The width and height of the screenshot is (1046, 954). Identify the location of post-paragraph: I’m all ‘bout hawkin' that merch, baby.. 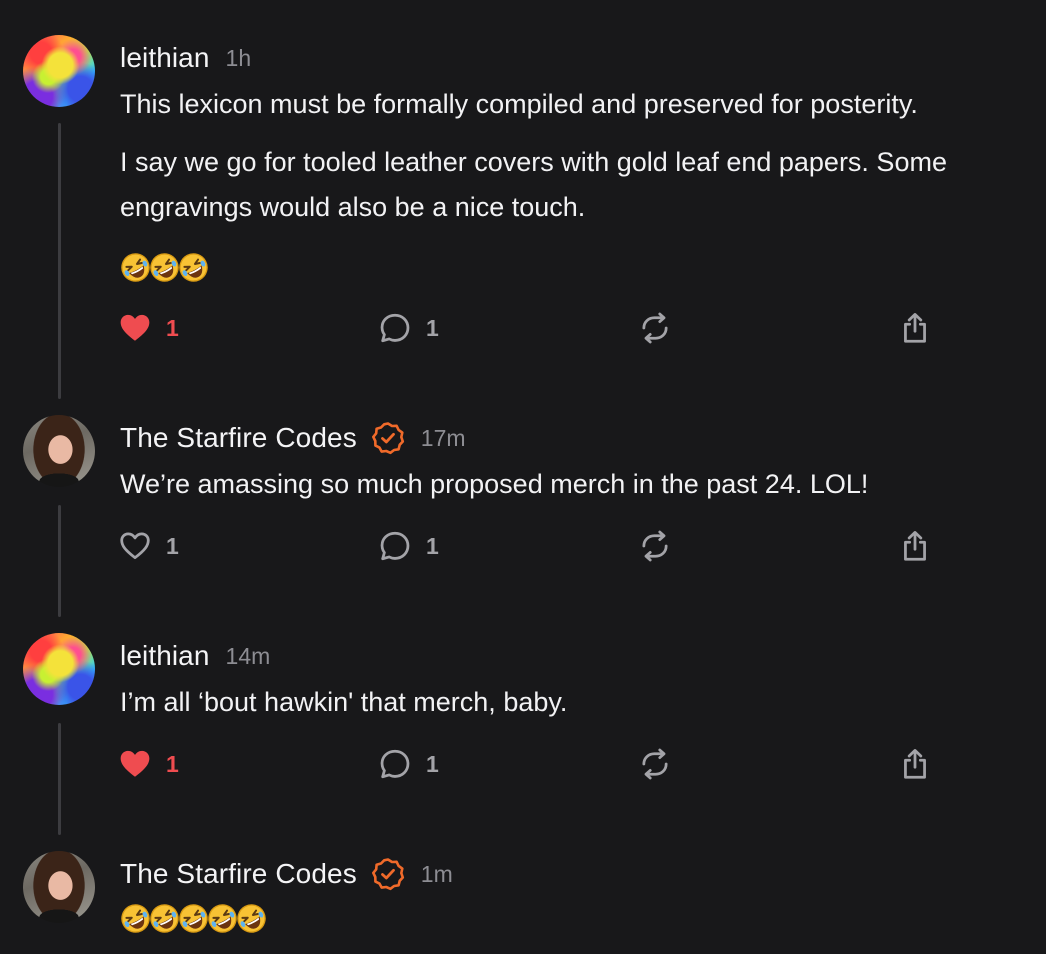
(344, 702).